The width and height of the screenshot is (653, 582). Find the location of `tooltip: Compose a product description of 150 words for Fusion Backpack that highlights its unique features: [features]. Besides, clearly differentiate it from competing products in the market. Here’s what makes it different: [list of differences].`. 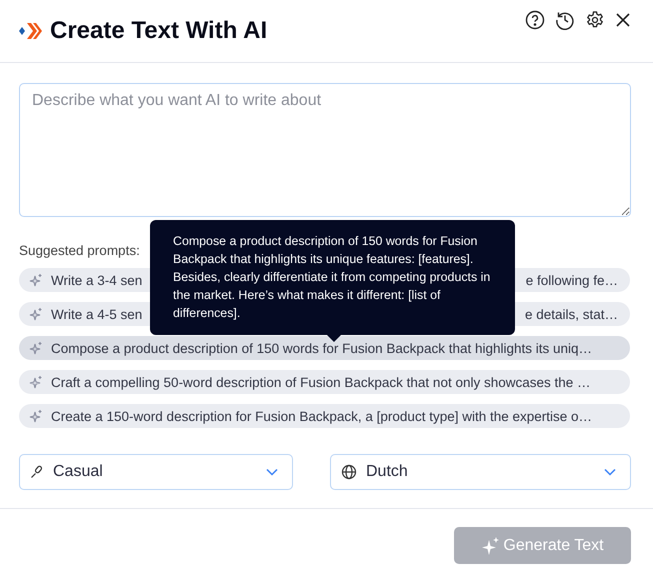

tooltip: Compose a product description of 150 words for Fusion Backpack that highlights its unique features: [features]. Besides, clearly differentiate it from competing products in the market. Here’s what makes it different: [list of differences]. is located at coordinates (332, 277).